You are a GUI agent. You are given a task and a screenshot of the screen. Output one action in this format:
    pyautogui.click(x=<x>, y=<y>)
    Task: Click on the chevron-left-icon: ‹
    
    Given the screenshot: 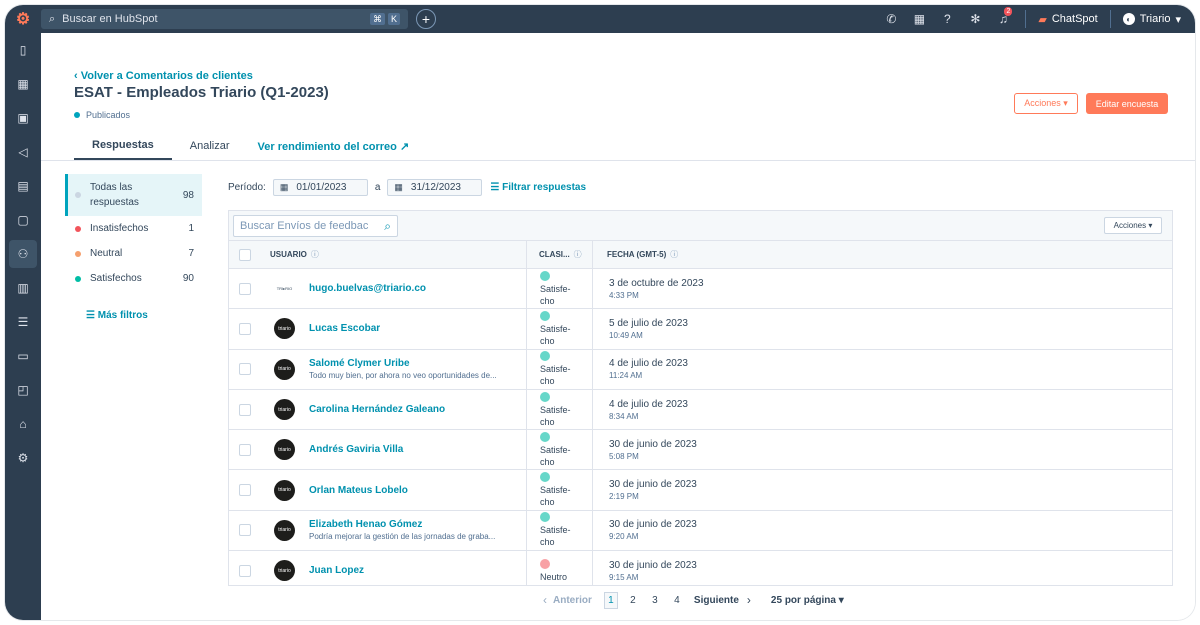 What is the action you would take?
    pyautogui.click(x=545, y=600)
    